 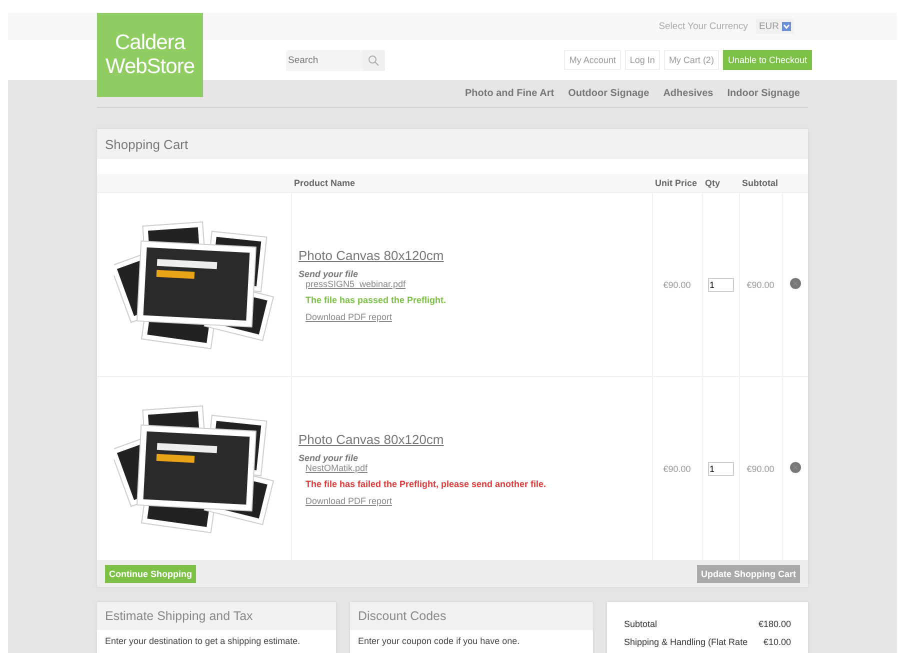 I want to click on panel-description: Enter your destination to get a shipping estimate., so click(x=203, y=640).